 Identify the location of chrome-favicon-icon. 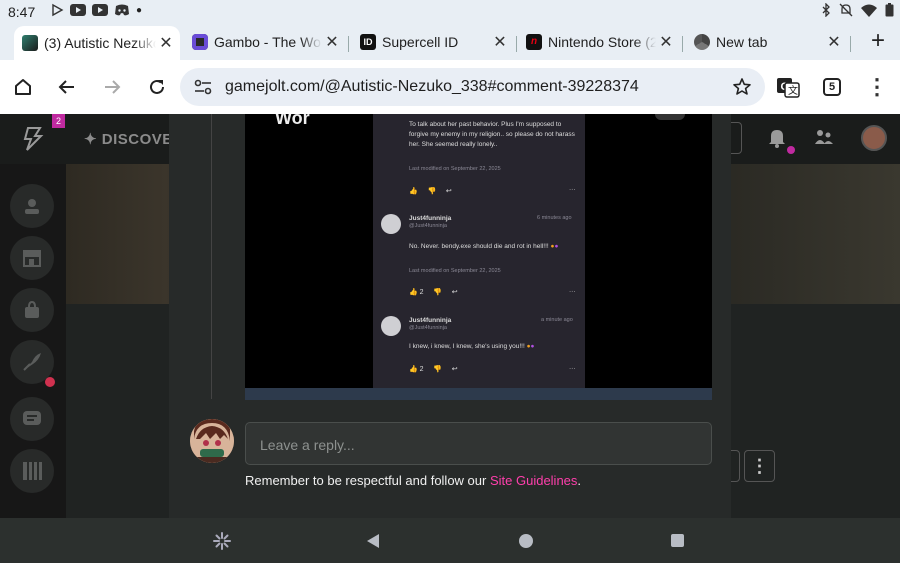
(702, 42).